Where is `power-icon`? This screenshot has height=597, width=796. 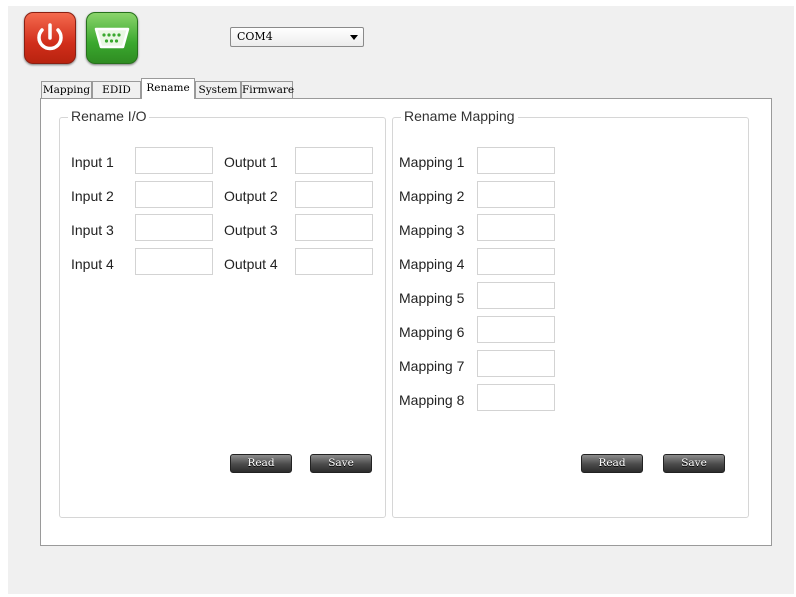 power-icon is located at coordinates (50, 37).